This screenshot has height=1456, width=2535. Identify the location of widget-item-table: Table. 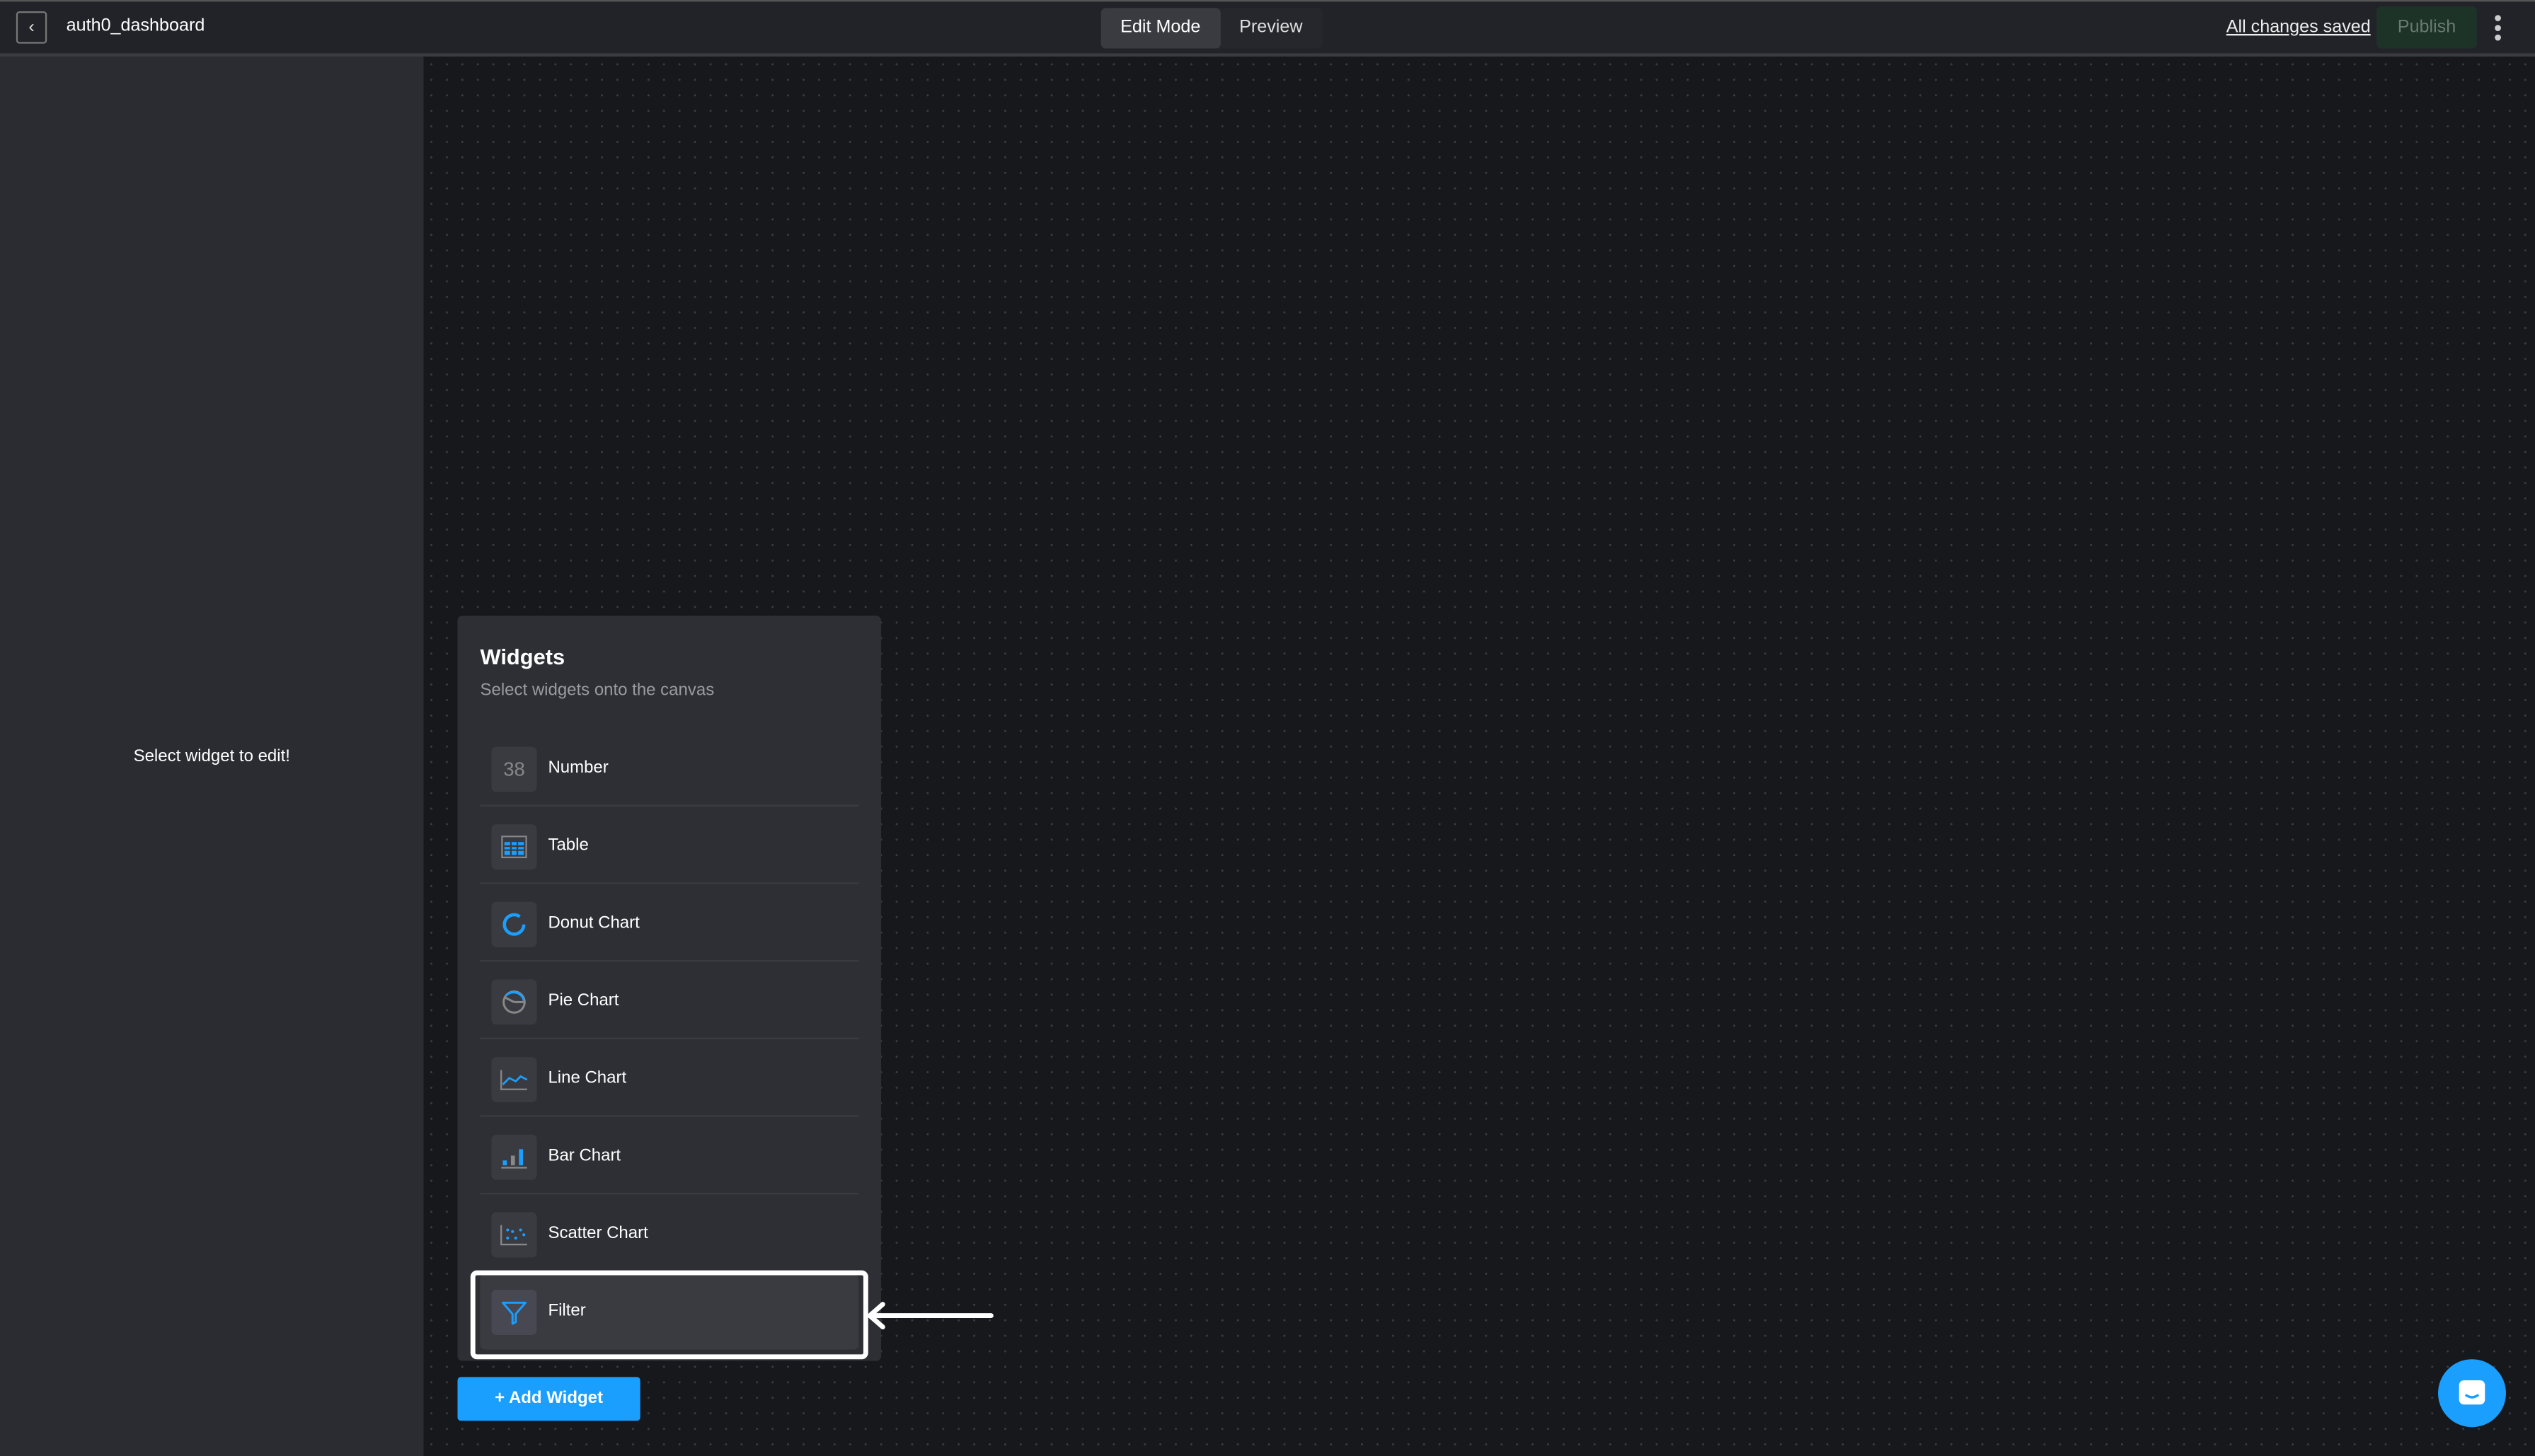
(669, 846).